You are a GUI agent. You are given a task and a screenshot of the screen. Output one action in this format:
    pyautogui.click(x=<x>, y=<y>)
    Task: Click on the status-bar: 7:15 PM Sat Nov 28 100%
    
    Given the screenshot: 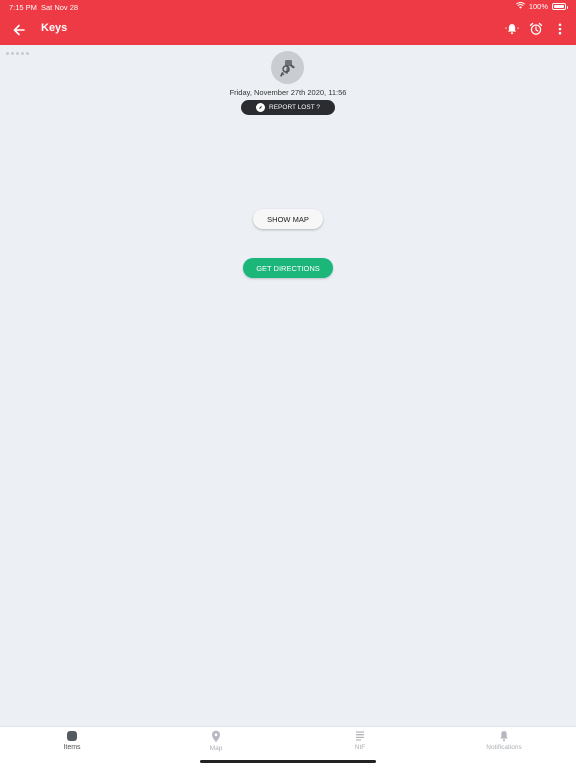 What is the action you would take?
    pyautogui.click(x=288, y=7)
    